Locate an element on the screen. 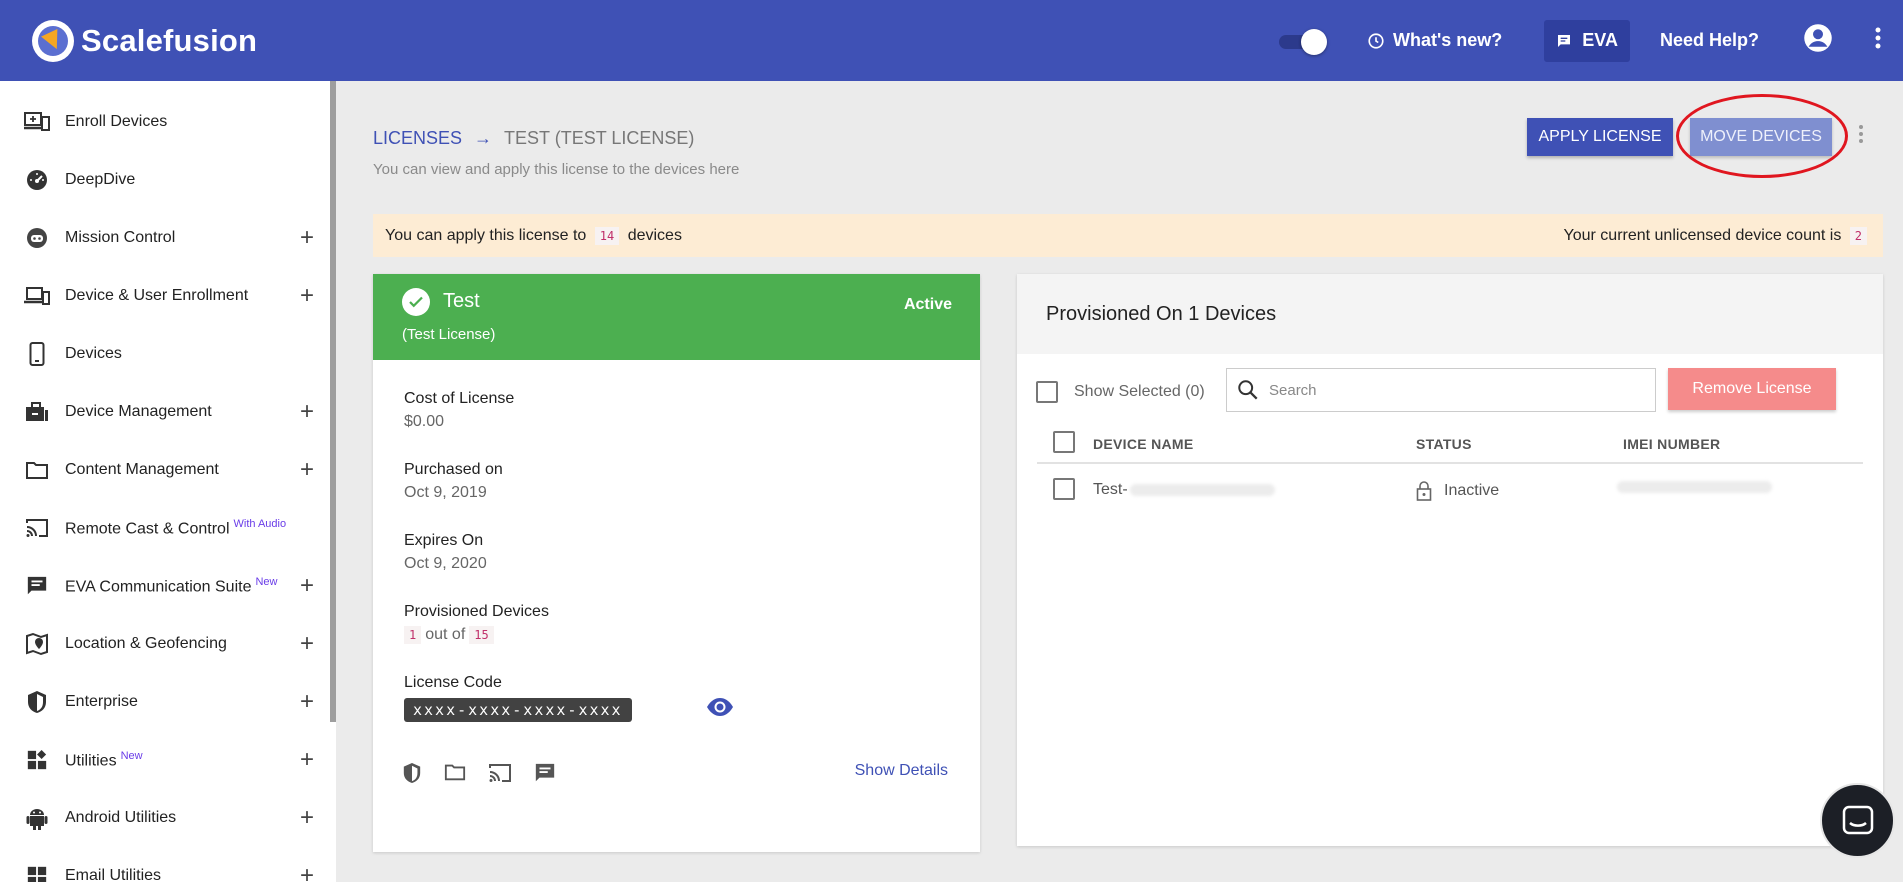  license-code-value: xxxx-xxxx-xxxx-xxxx is located at coordinates (518, 710).